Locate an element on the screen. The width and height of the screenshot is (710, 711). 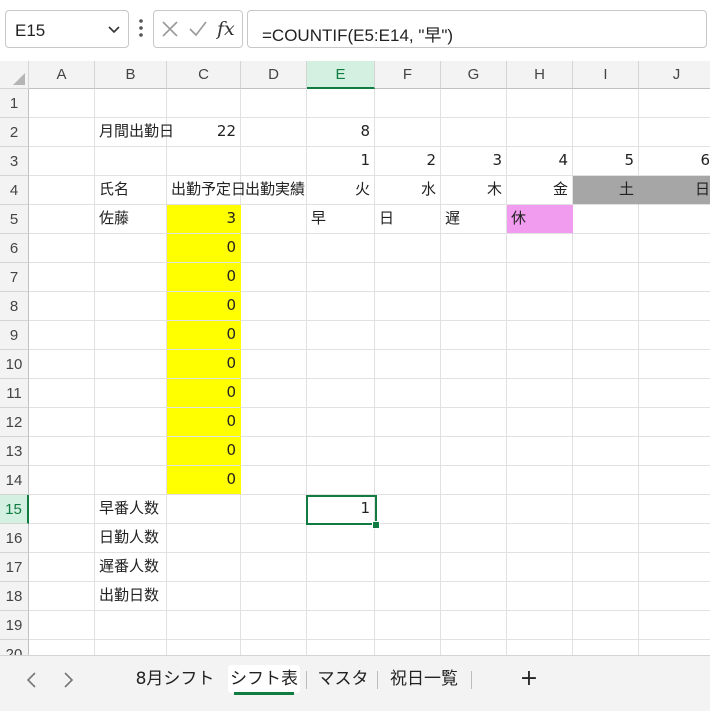
cell-f13 is located at coordinates (408, 451).